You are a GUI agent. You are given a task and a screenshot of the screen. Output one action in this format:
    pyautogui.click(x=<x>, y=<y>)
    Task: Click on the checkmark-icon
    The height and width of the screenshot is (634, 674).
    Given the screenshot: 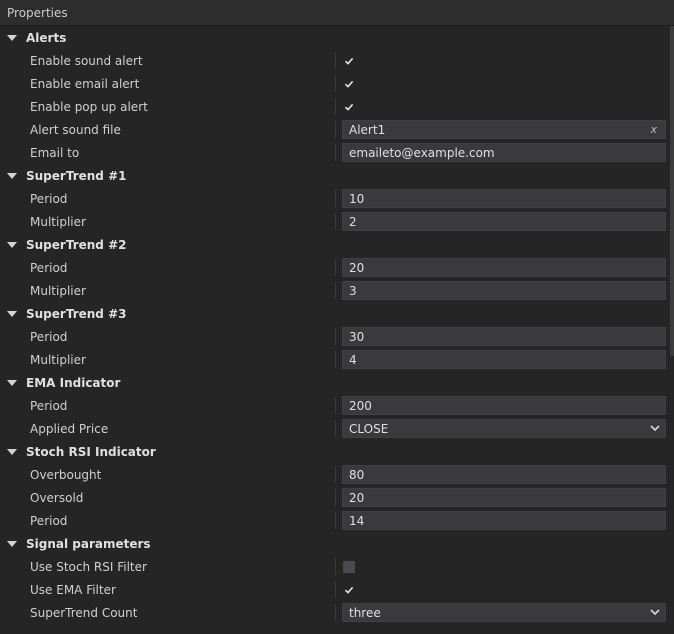 What is the action you would take?
    pyautogui.click(x=349, y=590)
    